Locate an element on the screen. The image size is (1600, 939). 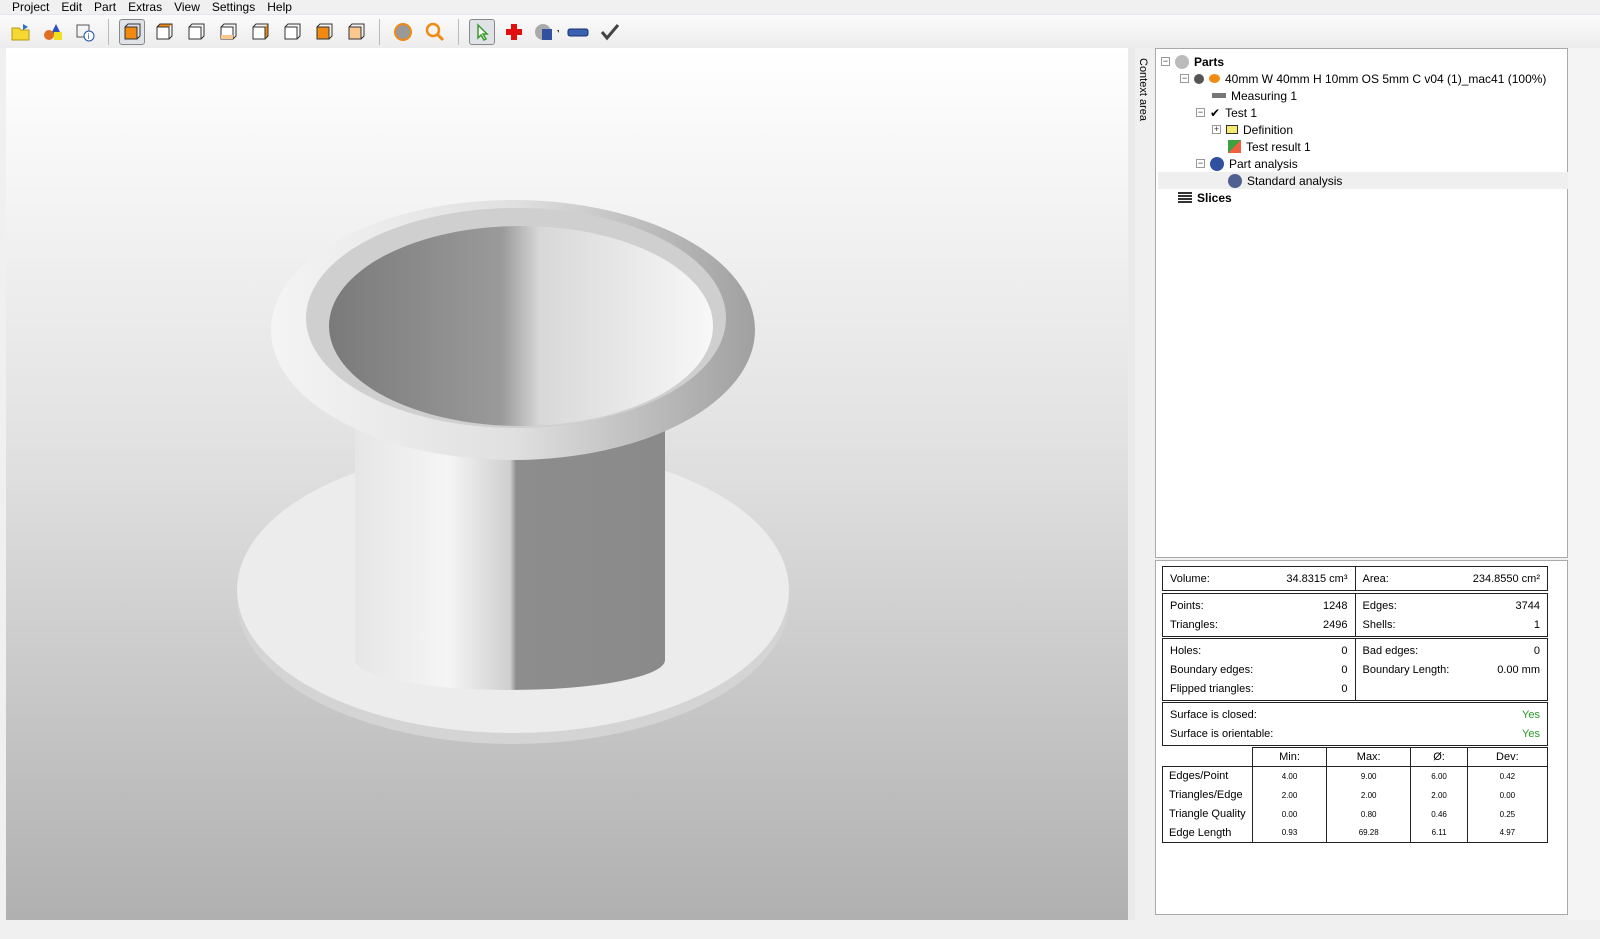
tree-part-analysis: − Part analysis is located at coordinates (1247, 163).